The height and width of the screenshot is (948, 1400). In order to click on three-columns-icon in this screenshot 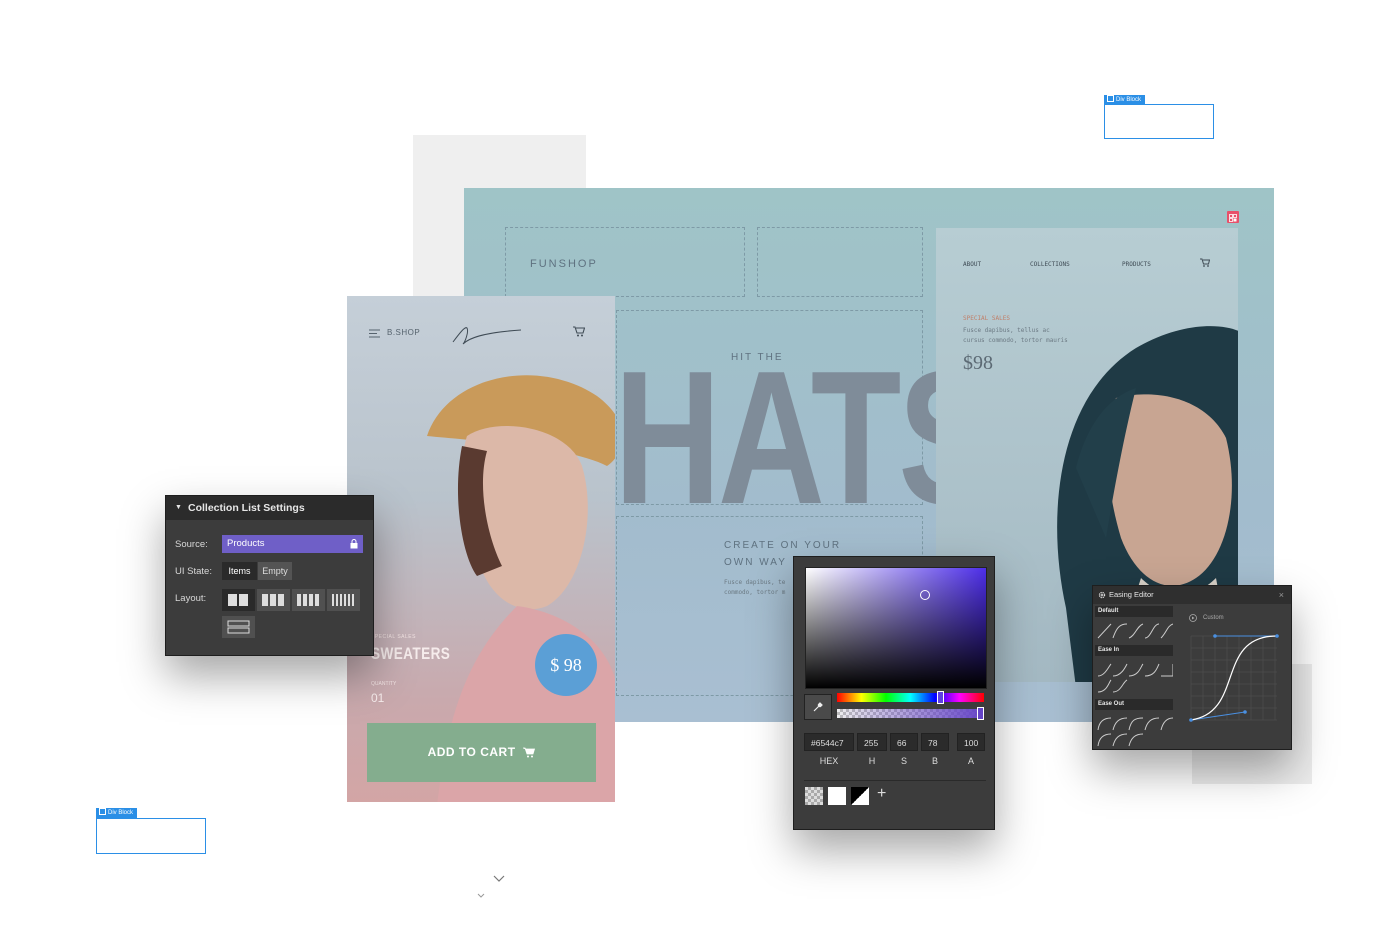, I will do `click(273, 600)`.